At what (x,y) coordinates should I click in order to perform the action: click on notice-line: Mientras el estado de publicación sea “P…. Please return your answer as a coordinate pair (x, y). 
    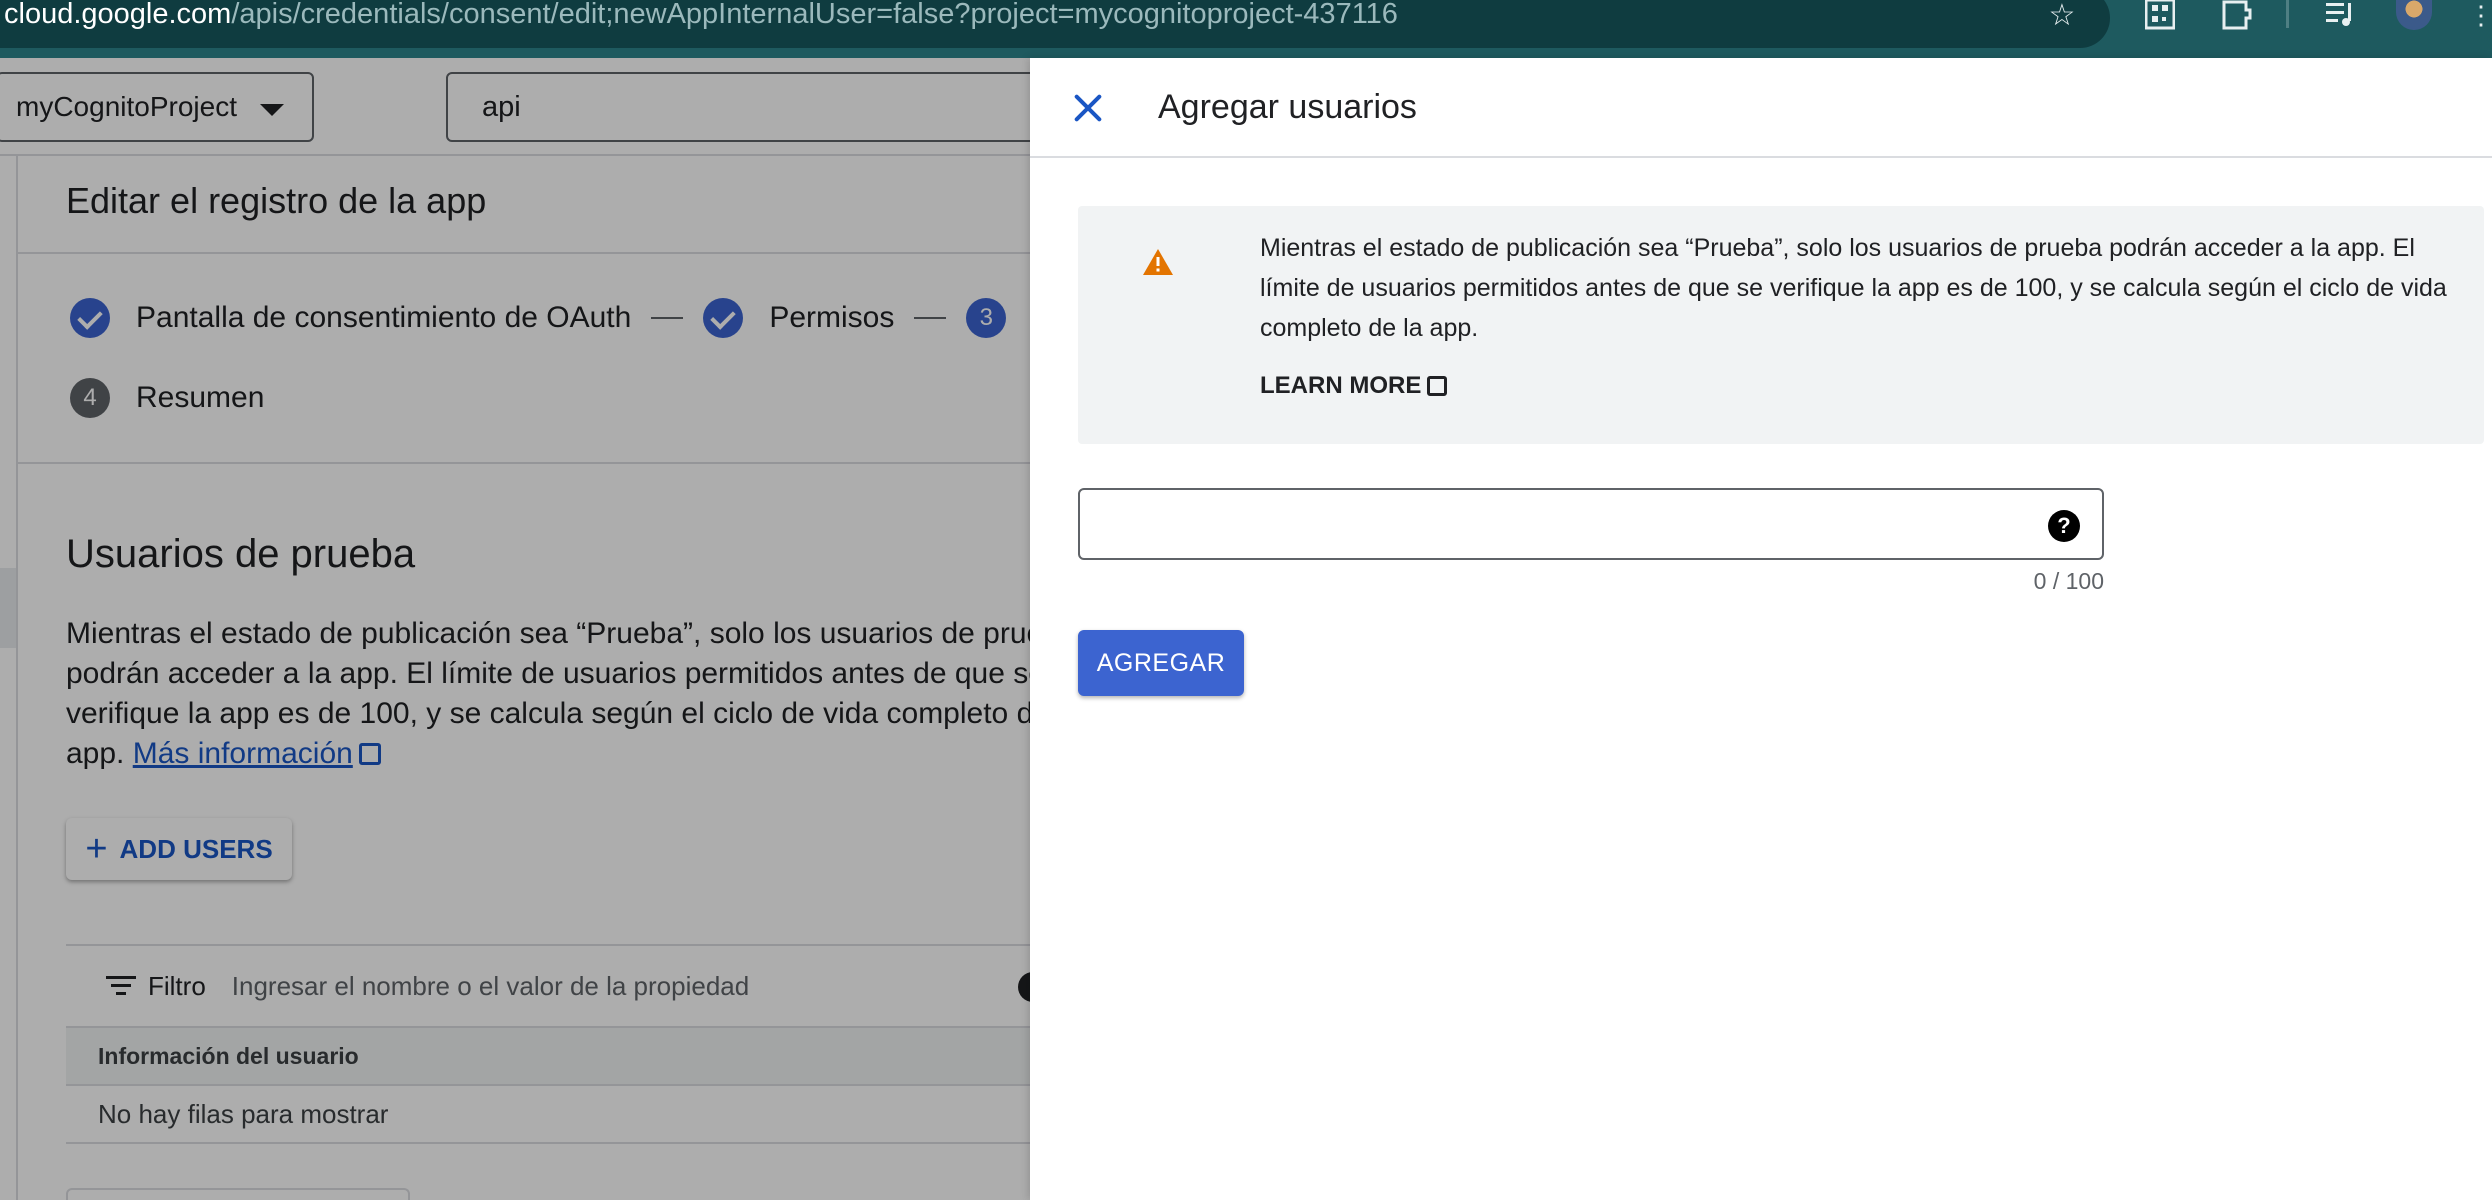
    Looking at the image, I should click on (1837, 248).